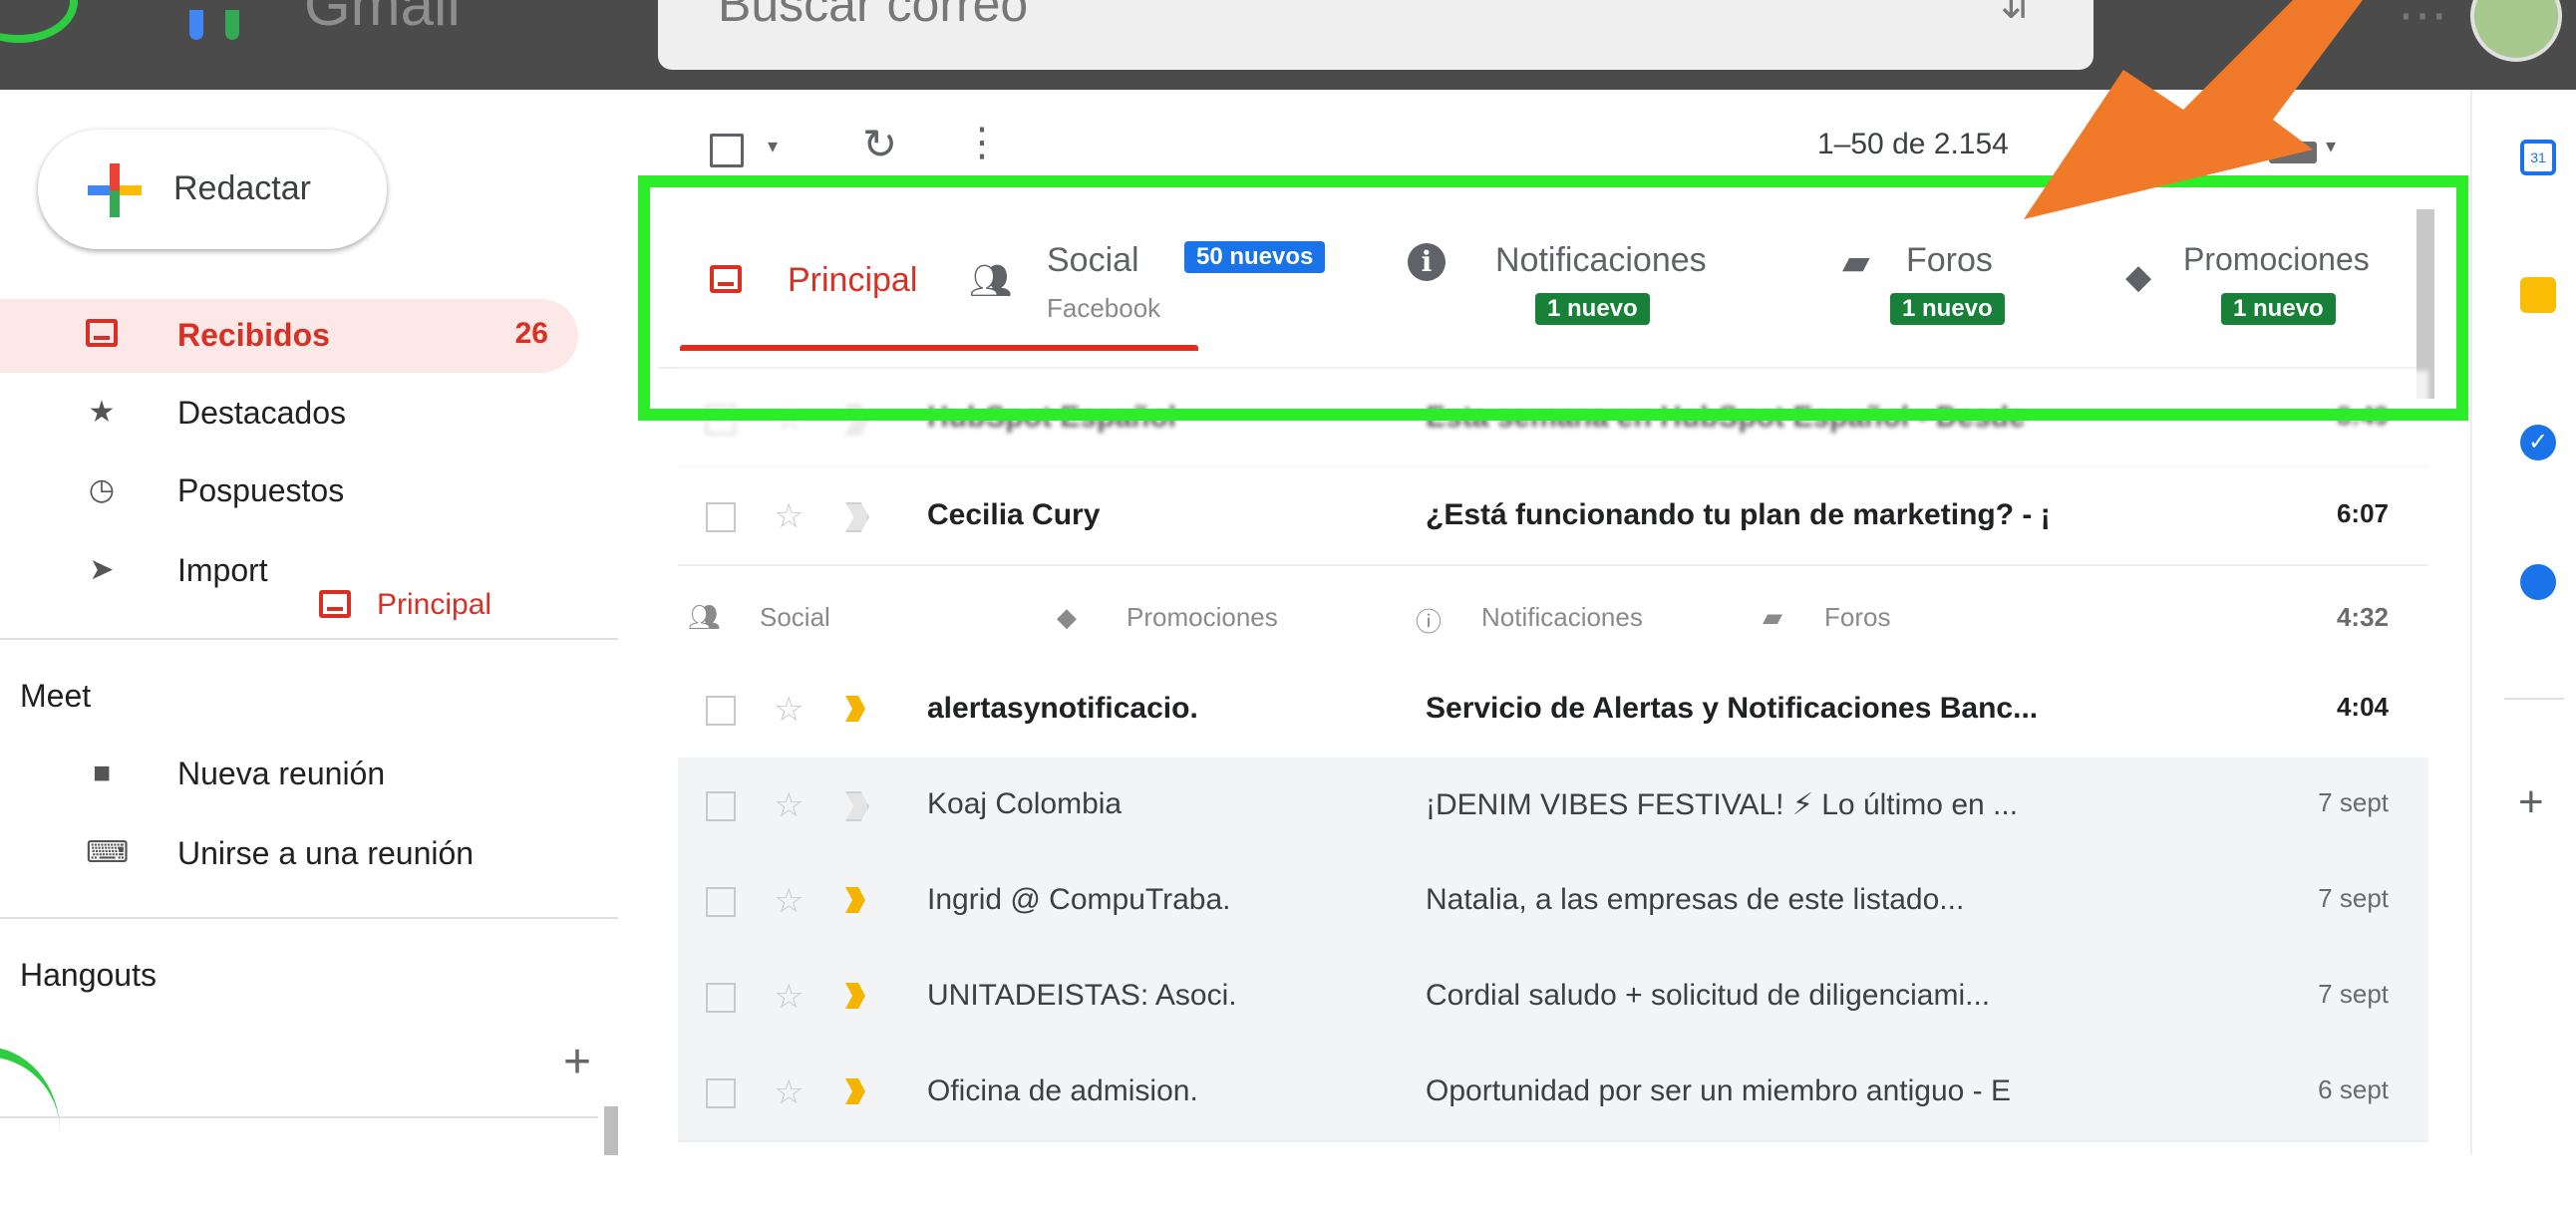  Describe the element at coordinates (56, 696) in the screenshot. I see `meet-title: Meet` at that location.